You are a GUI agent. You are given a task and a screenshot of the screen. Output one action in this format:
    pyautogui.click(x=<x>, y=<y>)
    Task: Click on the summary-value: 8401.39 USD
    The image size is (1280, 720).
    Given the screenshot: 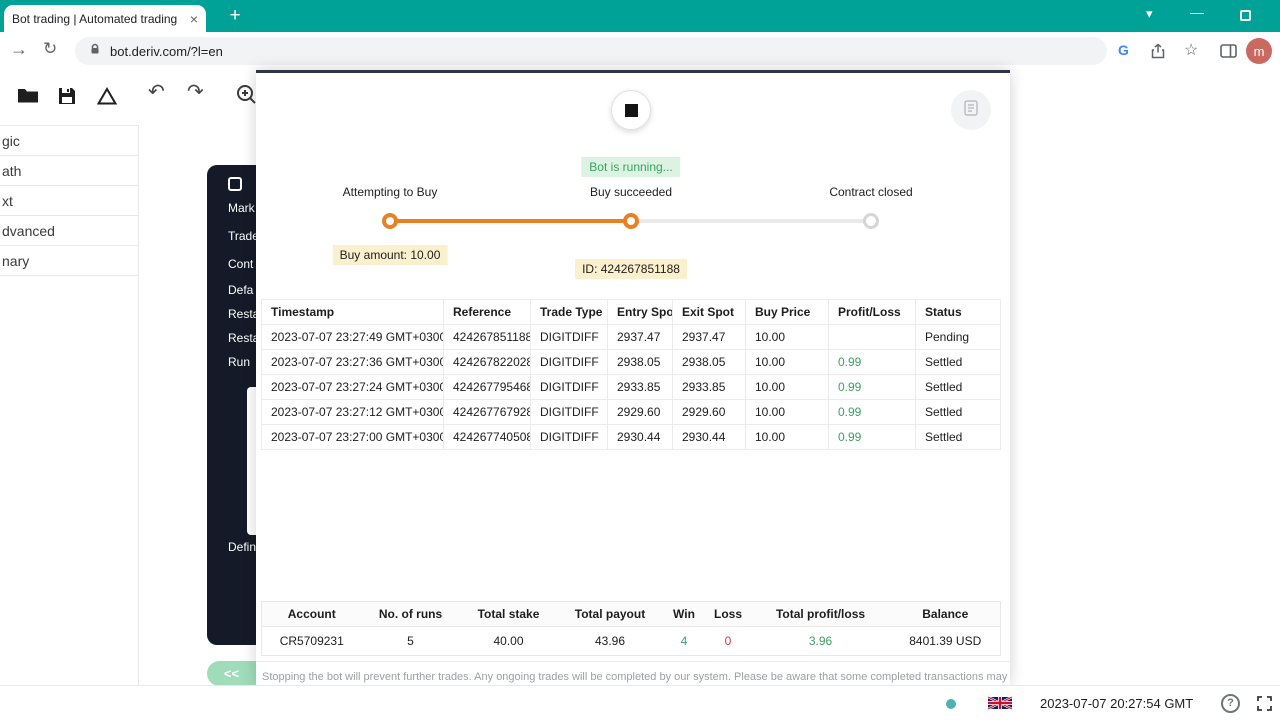 What is the action you would take?
    pyautogui.click(x=945, y=641)
    